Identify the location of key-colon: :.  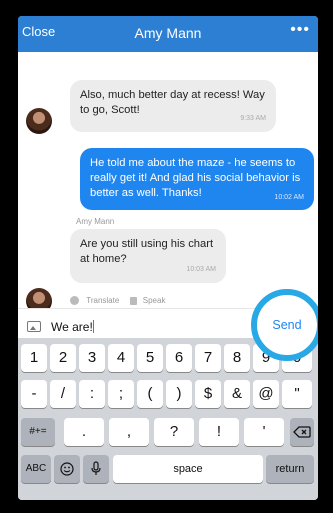
(92, 394).